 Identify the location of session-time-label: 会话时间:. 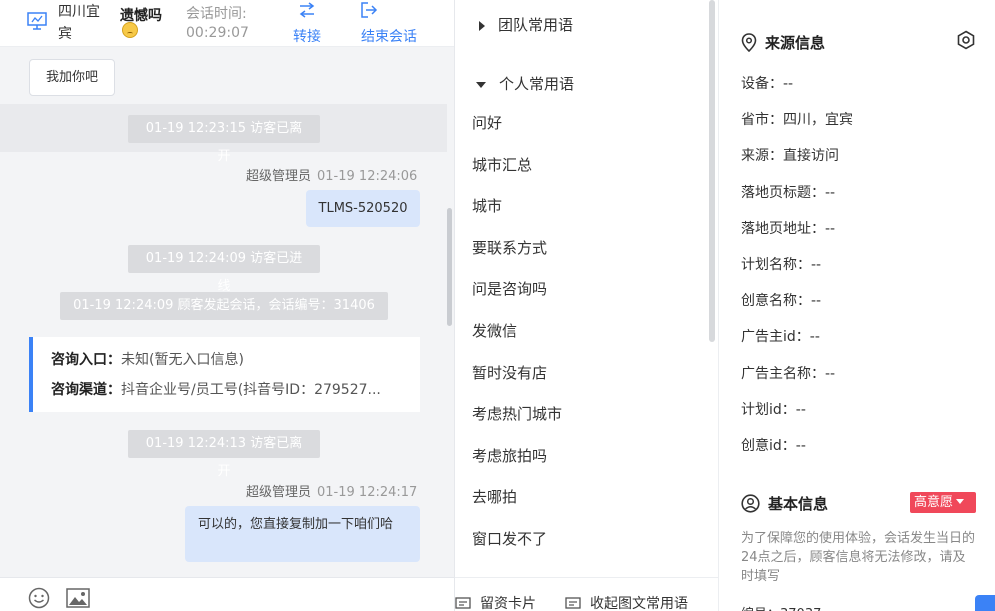
(216, 14).